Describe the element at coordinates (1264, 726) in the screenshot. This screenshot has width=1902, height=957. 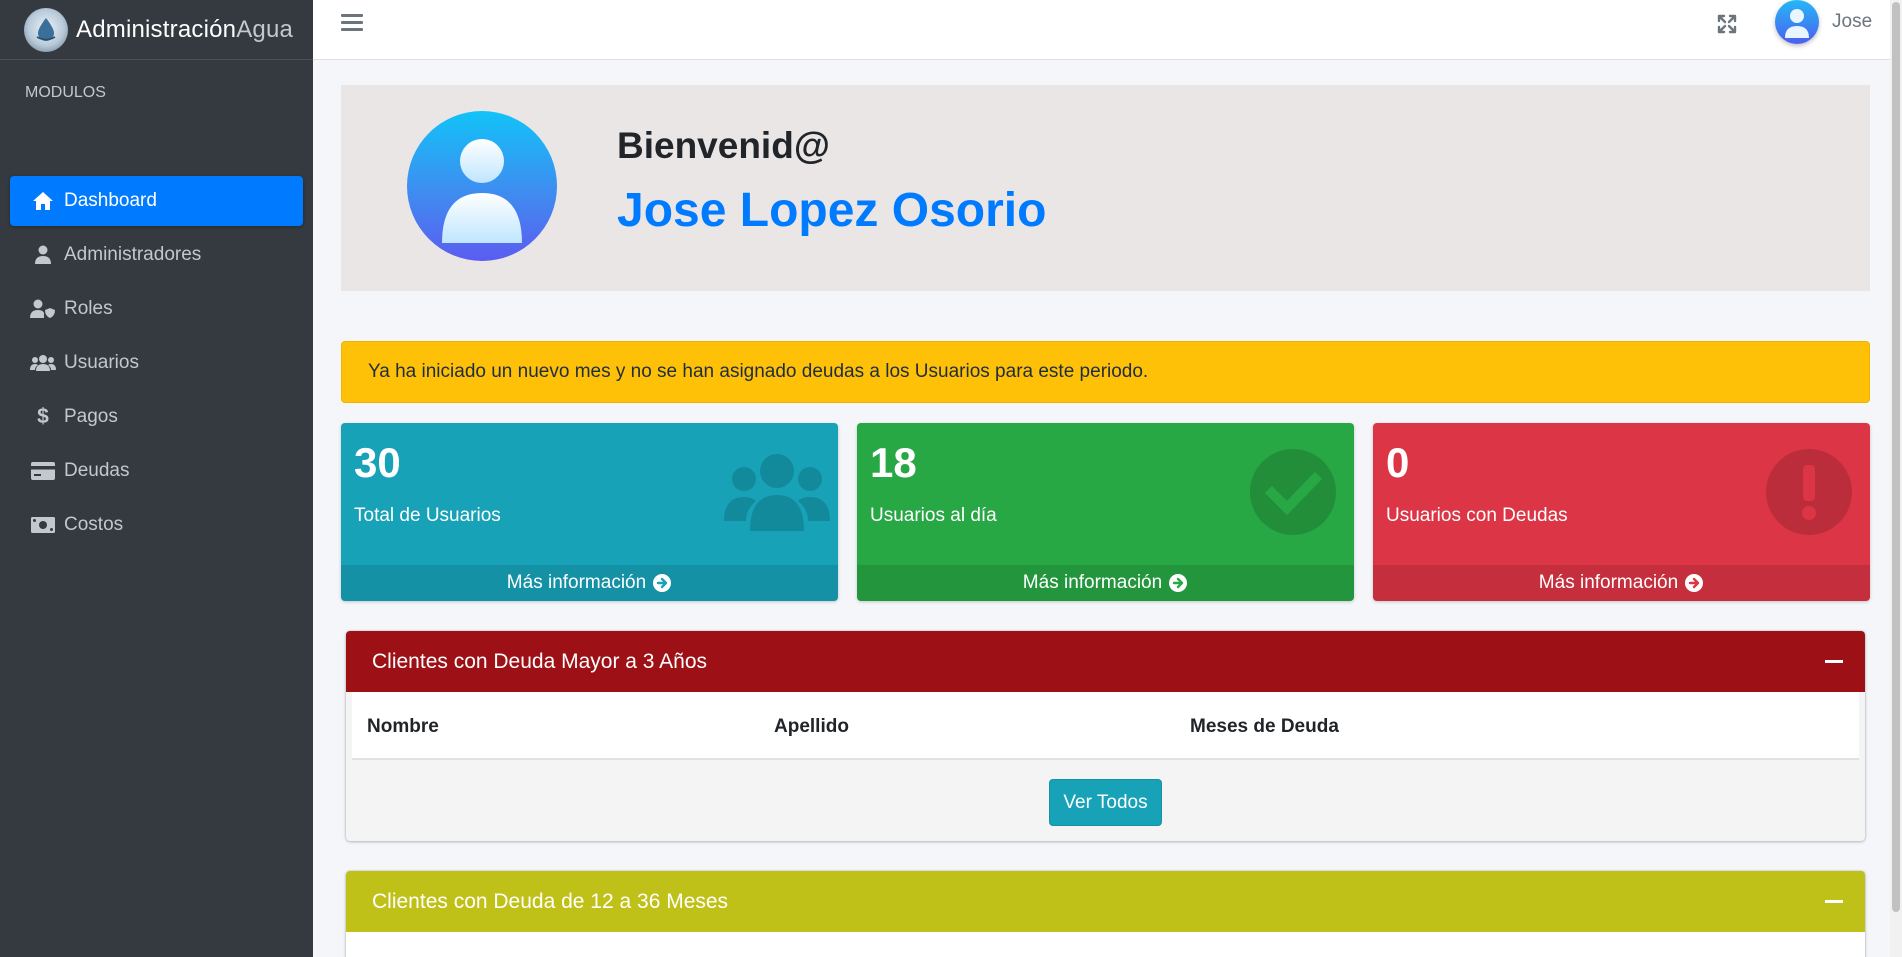
I see `column-header-meses-de-deuda: Meses de Deuda` at that location.